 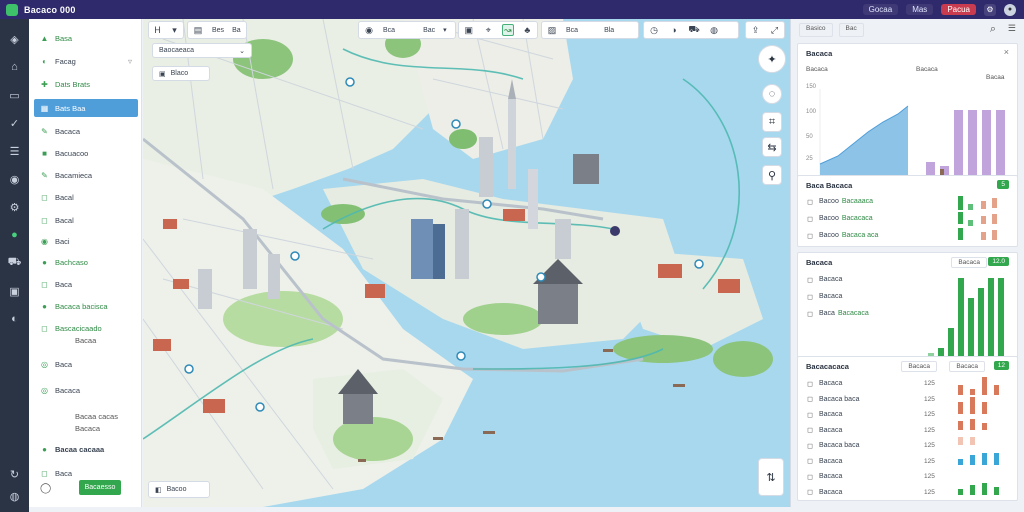 What do you see at coordinates (527, 30) in the screenshot?
I see `tree-icon: ♣` at bounding box center [527, 30].